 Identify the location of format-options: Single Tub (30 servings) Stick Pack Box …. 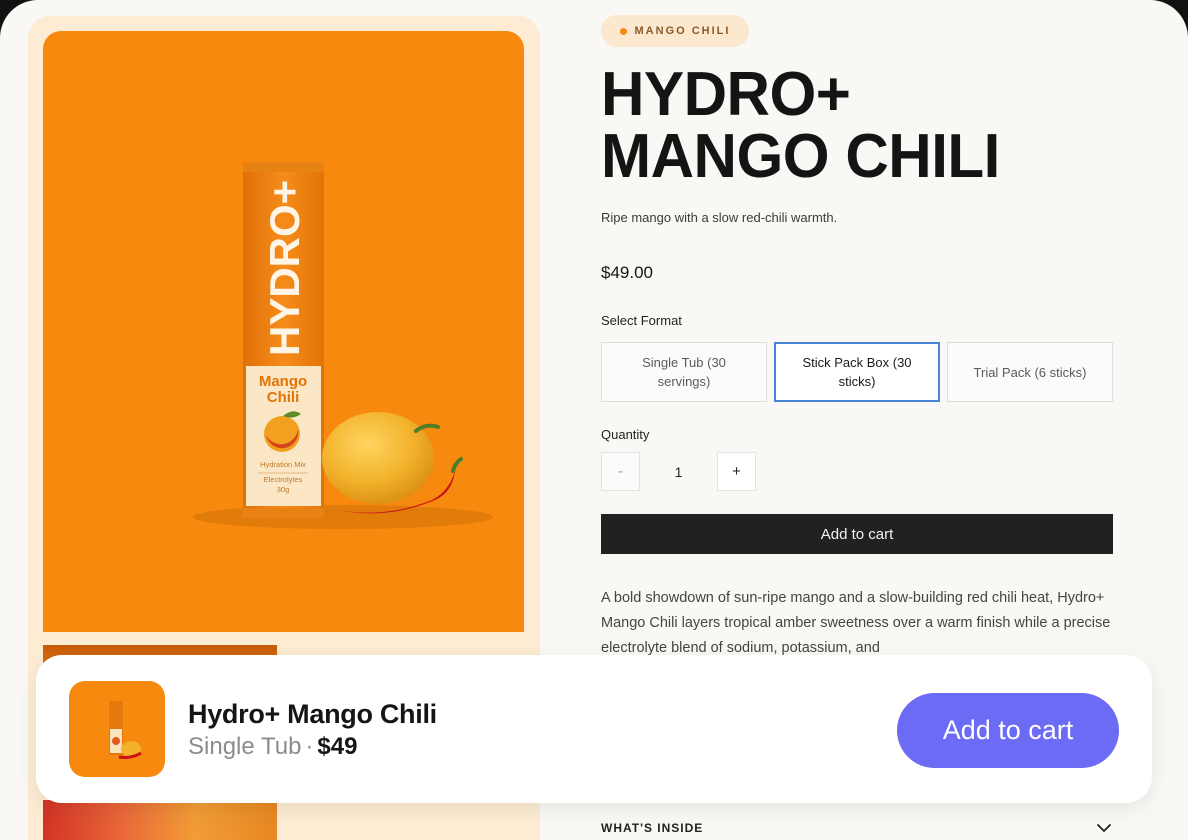
(857, 372).